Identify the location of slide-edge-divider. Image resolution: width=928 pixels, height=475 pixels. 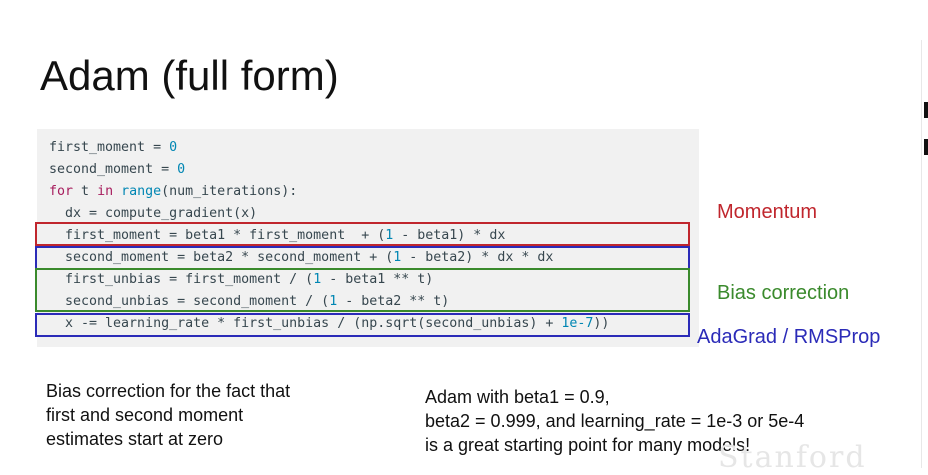
(921, 254).